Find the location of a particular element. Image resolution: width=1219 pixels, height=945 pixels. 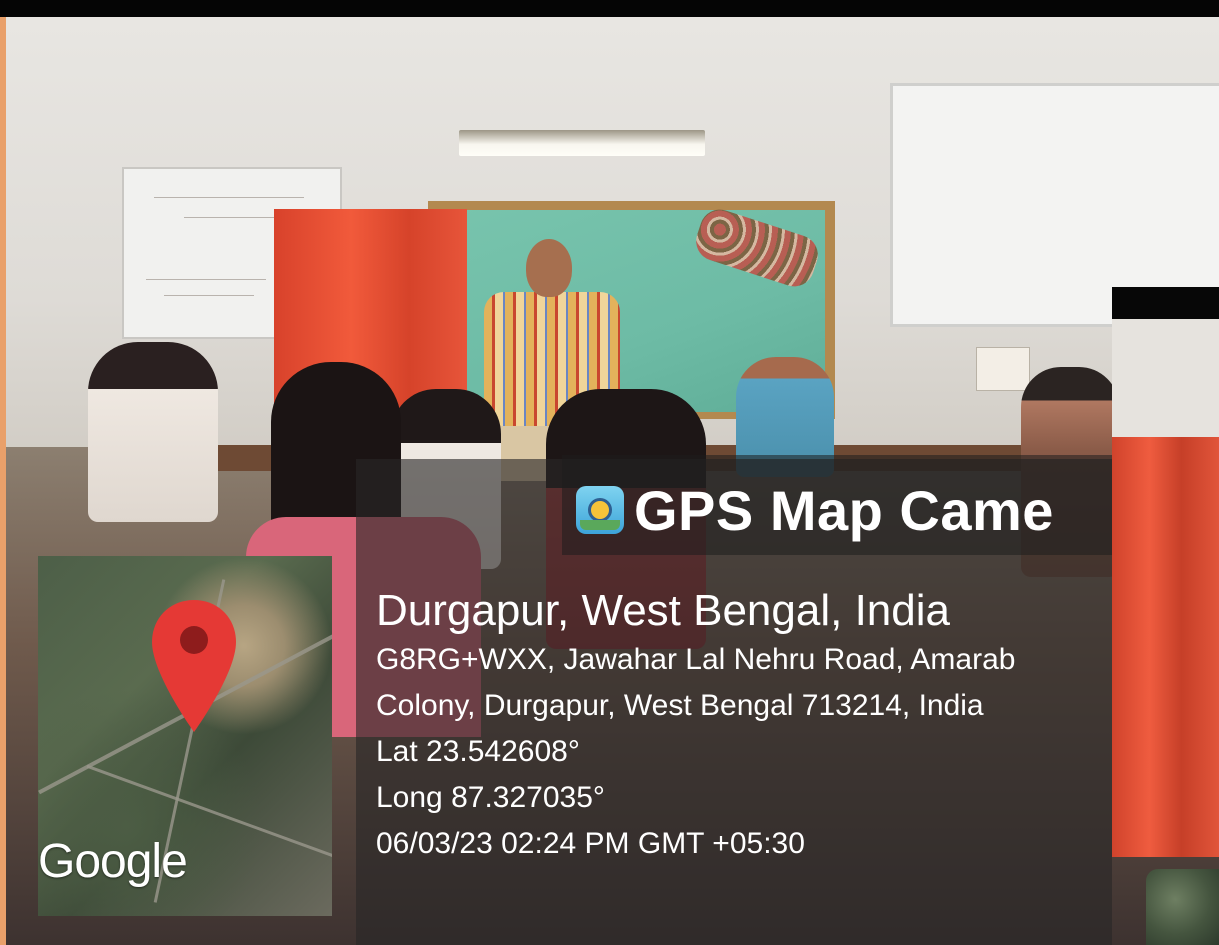

second-photo-top-bar is located at coordinates (1165, 303).